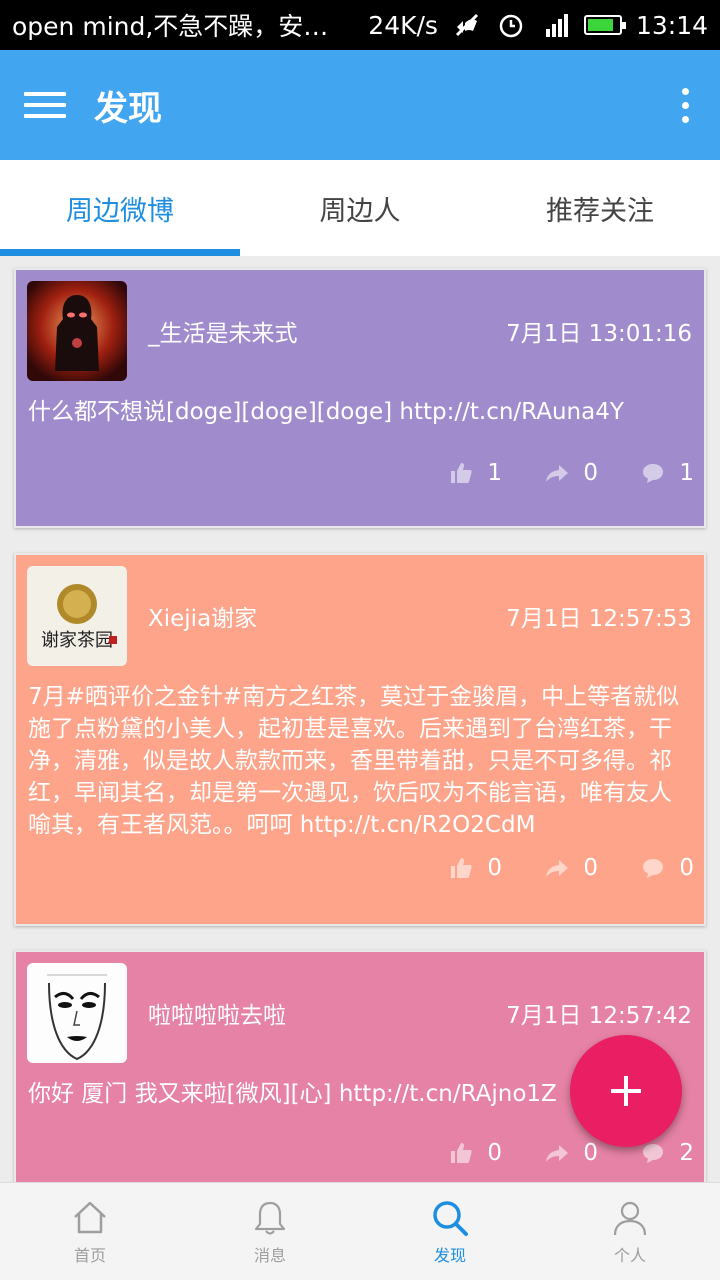 The image size is (720, 1280). What do you see at coordinates (77, 616) in the screenshot?
I see `avatar: 谢家茶园` at bounding box center [77, 616].